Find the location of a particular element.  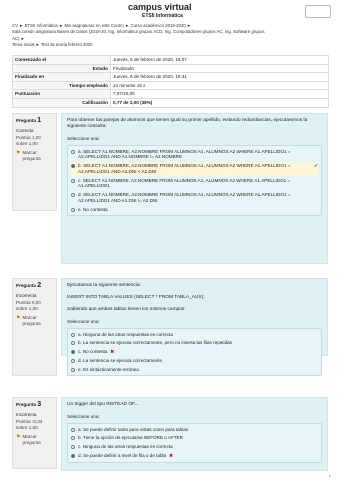

answer-option: e. Es sintácticamente errónea is located at coordinates (194, 370).